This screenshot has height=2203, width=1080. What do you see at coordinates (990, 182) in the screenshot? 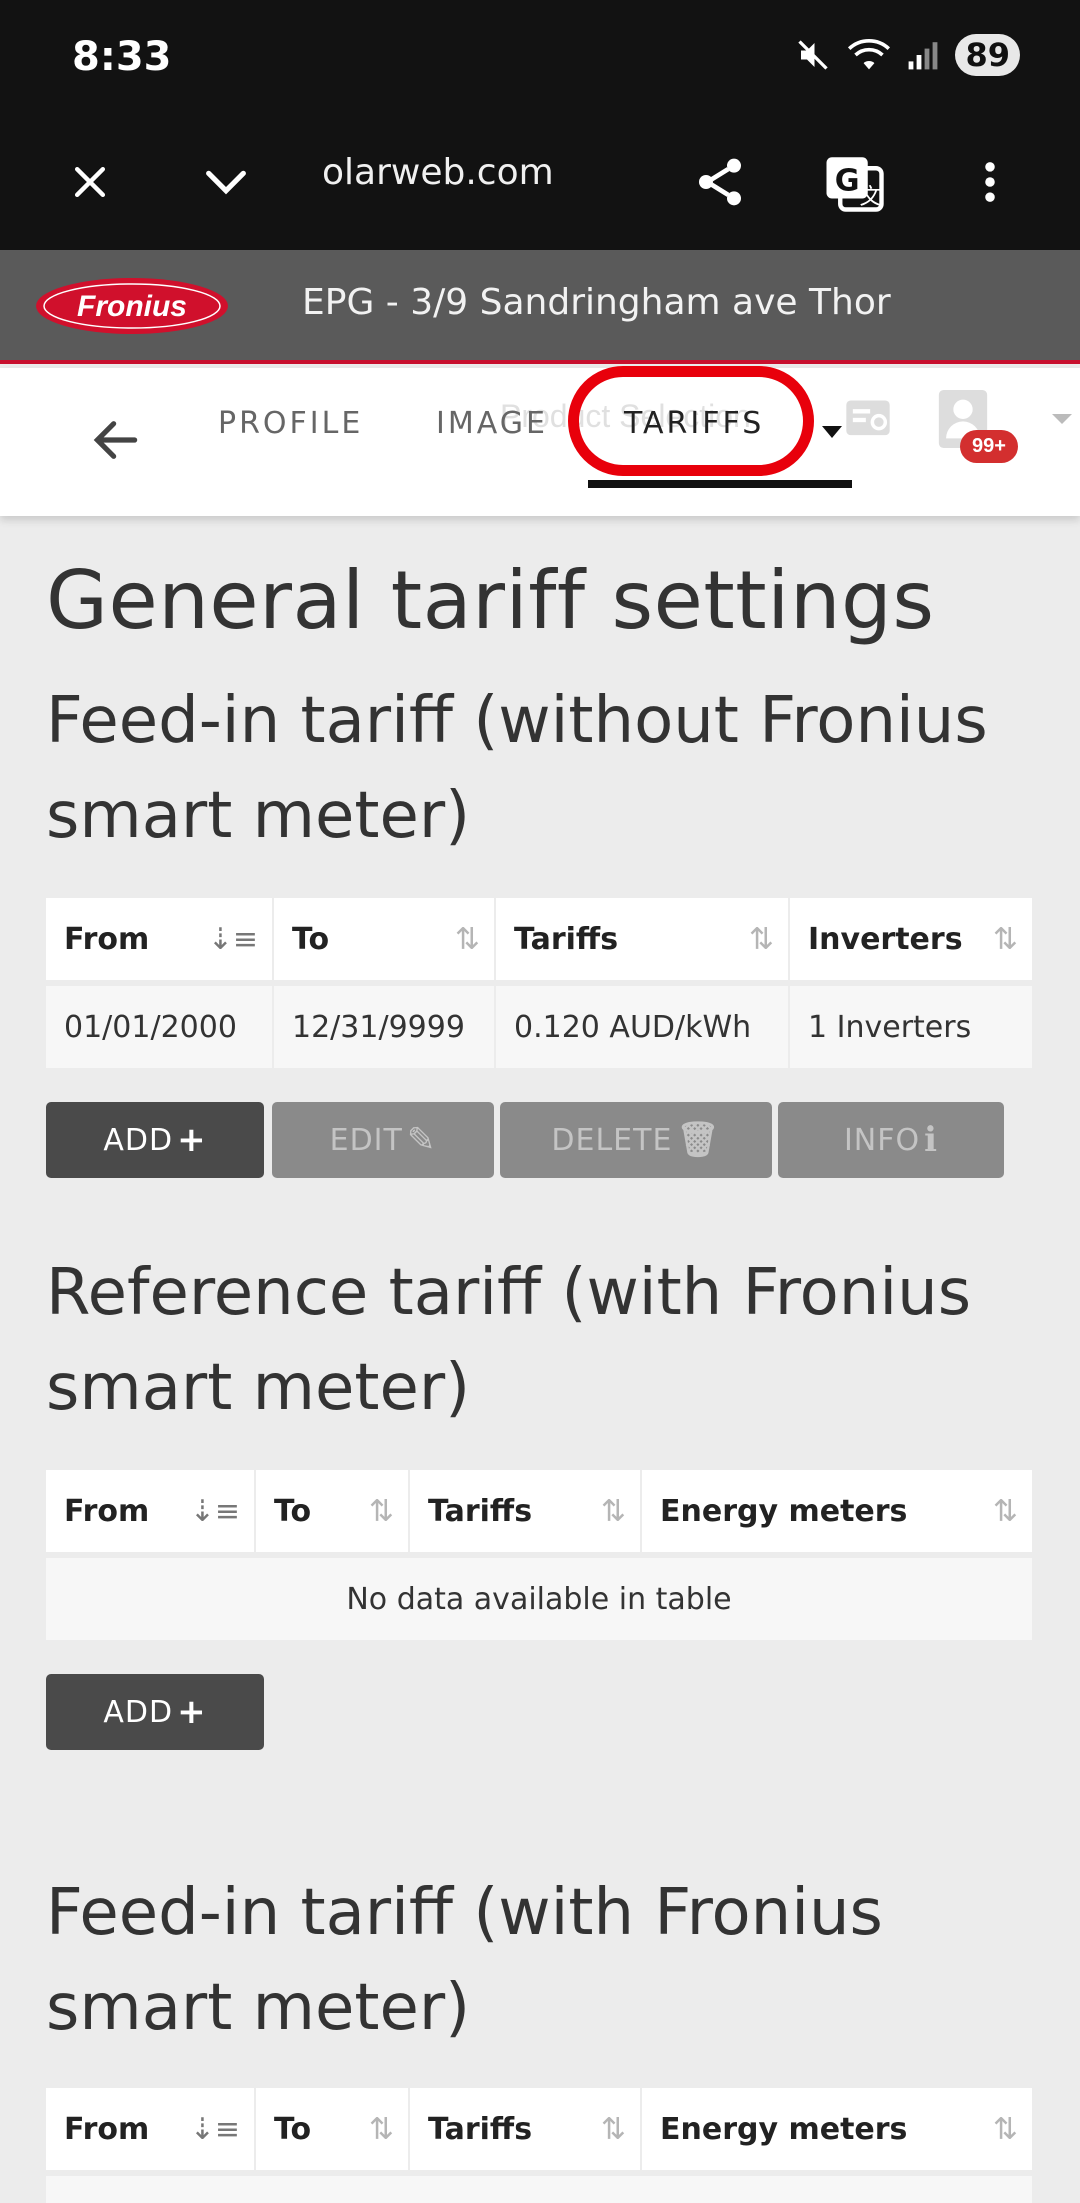
I see `more-vertical-icon` at bounding box center [990, 182].